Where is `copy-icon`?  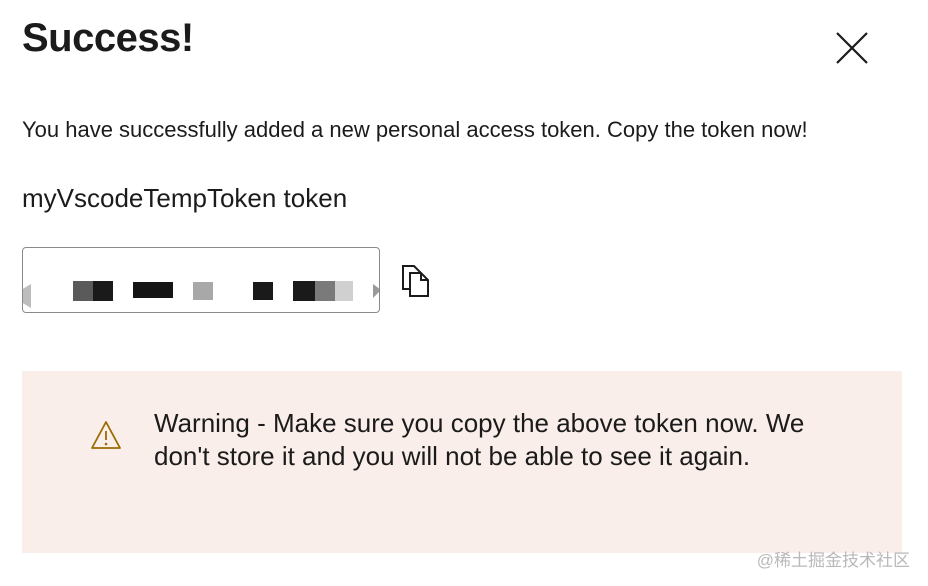
copy-icon is located at coordinates (415, 281).